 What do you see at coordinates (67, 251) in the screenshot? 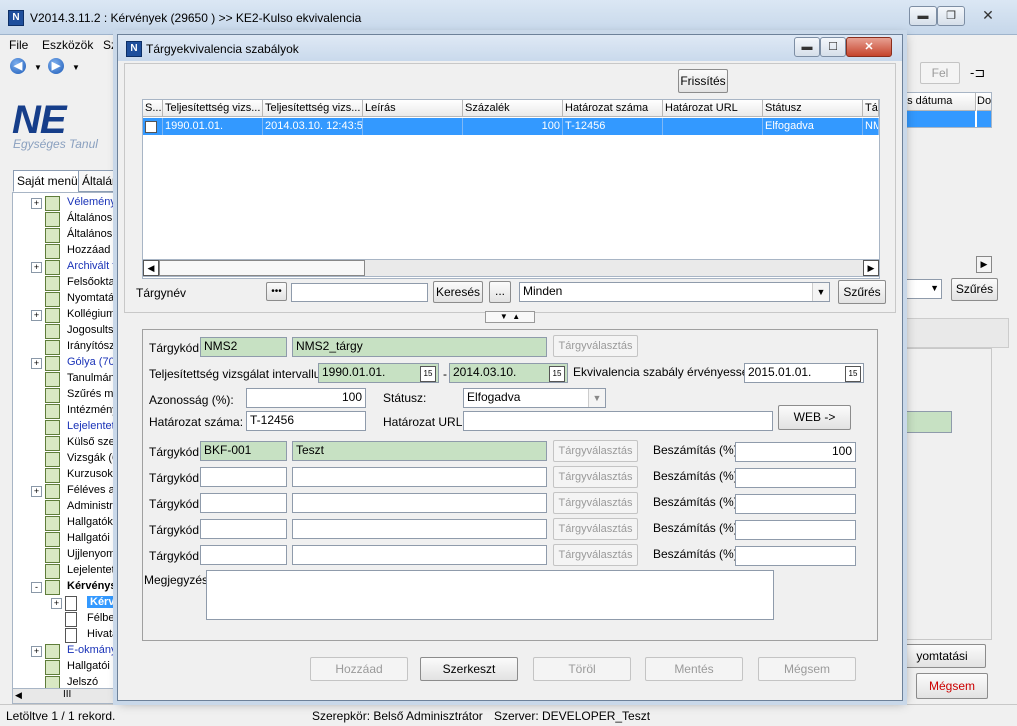
I see `tree-item: Hozzáad fé` at bounding box center [67, 251].